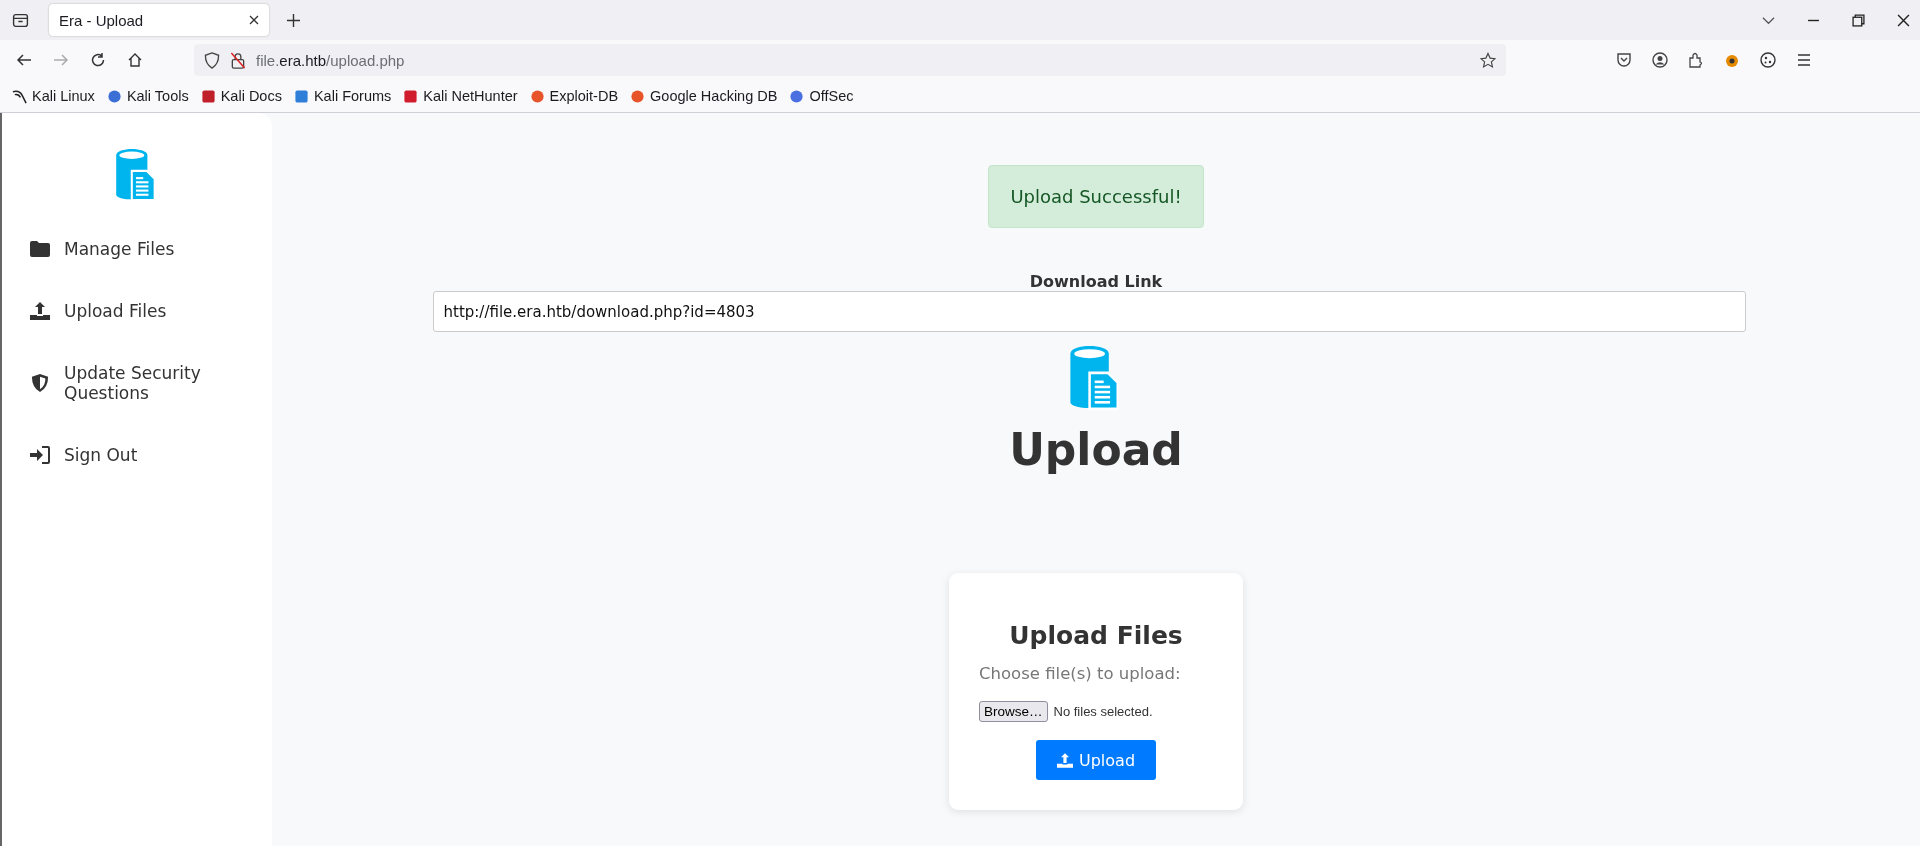 The image size is (1920, 846). What do you see at coordinates (135, 60) in the screenshot?
I see `home-icon` at bounding box center [135, 60].